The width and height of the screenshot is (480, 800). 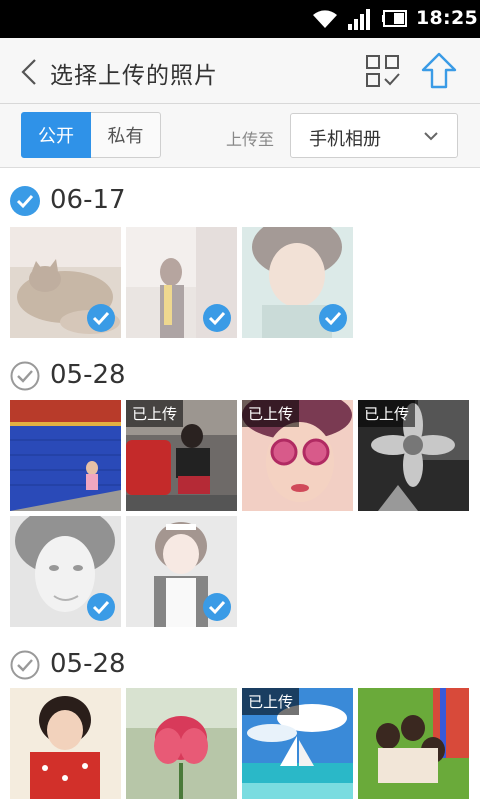 What do you see at coordinates (134, 76) in the screenshot?
I see `page-title: 选择上传的照片` at bounding box center [134, 76].